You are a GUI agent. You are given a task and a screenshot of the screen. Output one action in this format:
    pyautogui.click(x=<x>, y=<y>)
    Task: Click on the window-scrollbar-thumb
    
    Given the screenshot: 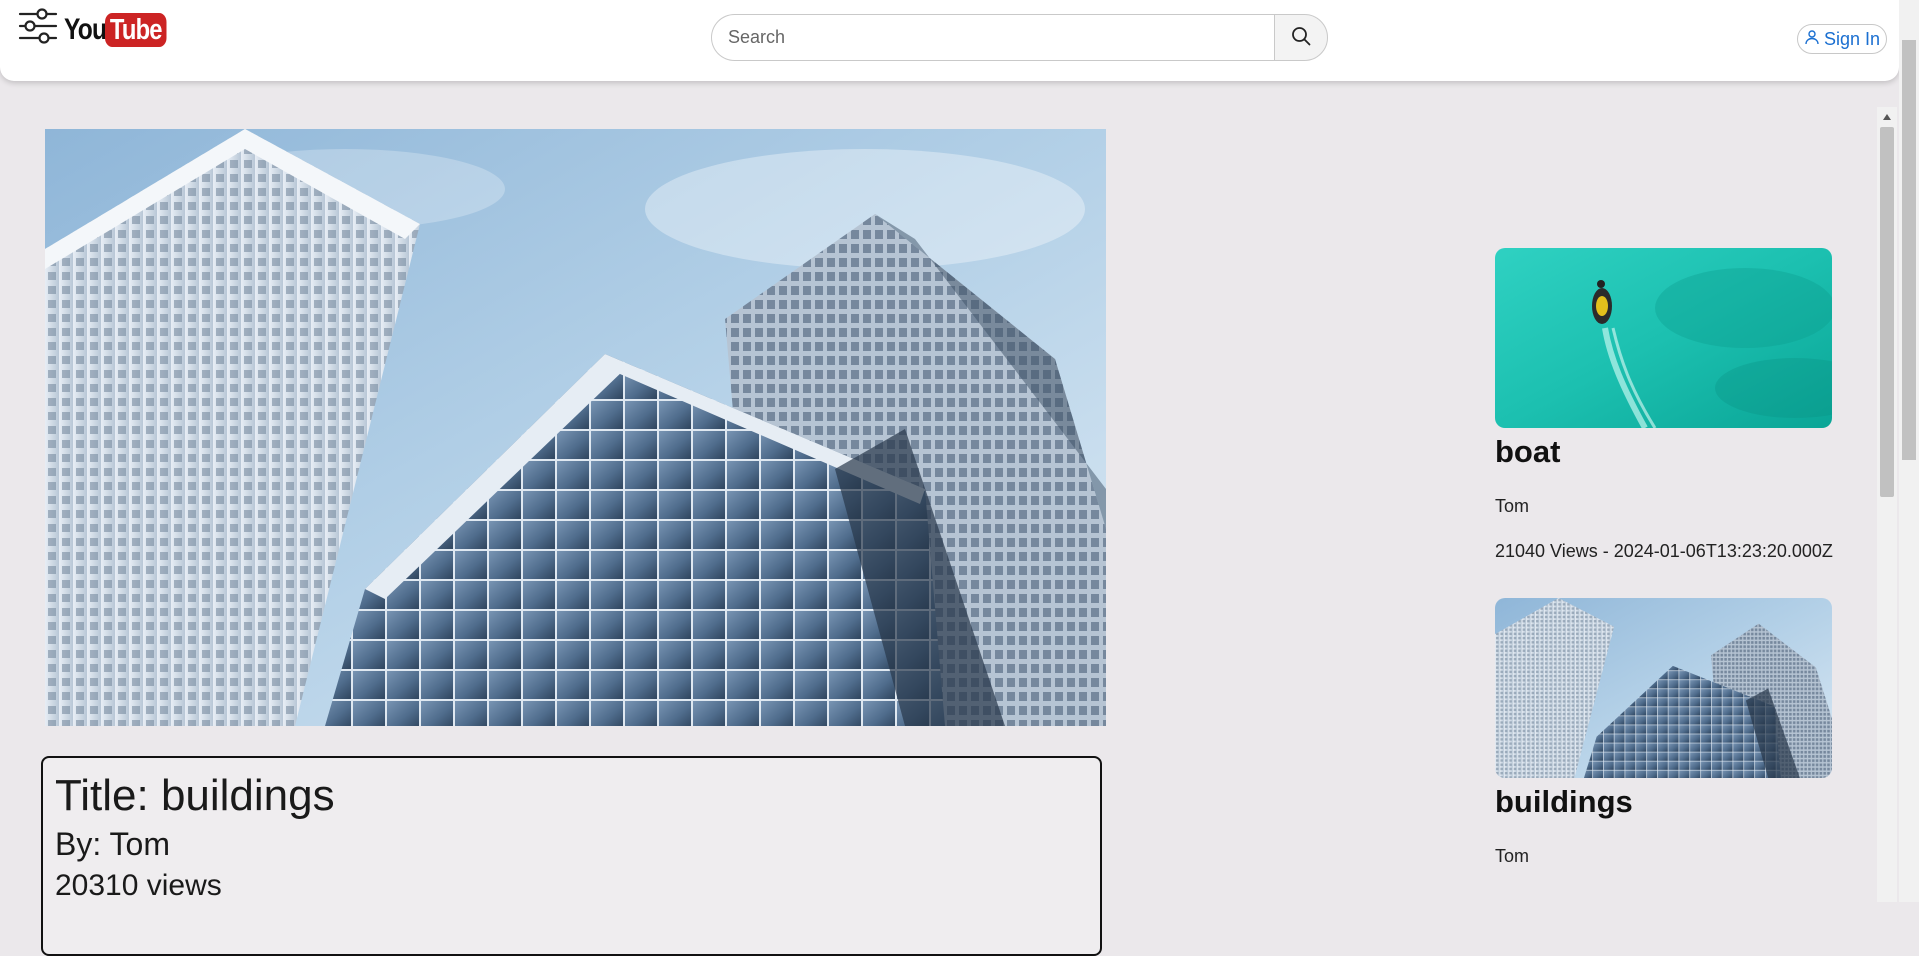 What is the action you would take?
    pyautogui.click(x=1909, y=250)
    